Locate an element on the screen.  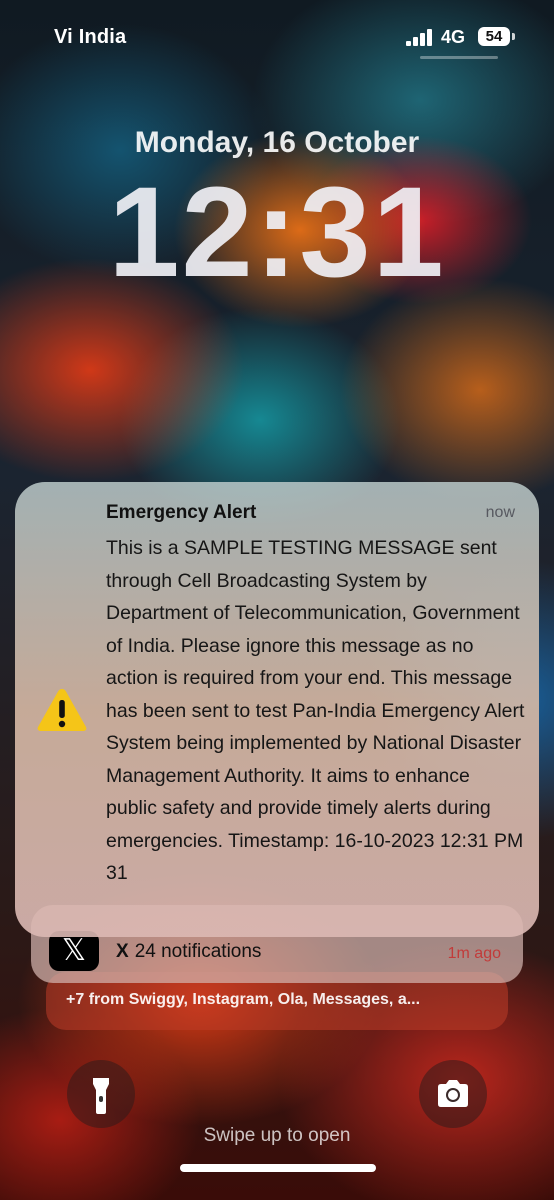
control-center-indicator is located at coordinates (459, 57).